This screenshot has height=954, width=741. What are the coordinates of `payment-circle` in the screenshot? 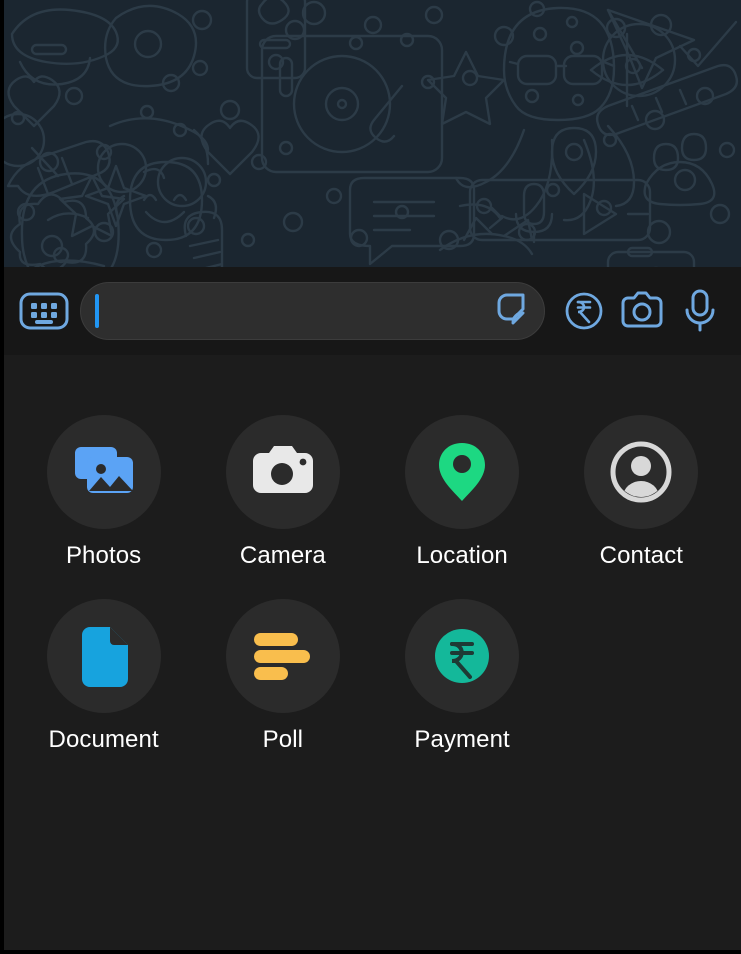 It's located at (462, 656).